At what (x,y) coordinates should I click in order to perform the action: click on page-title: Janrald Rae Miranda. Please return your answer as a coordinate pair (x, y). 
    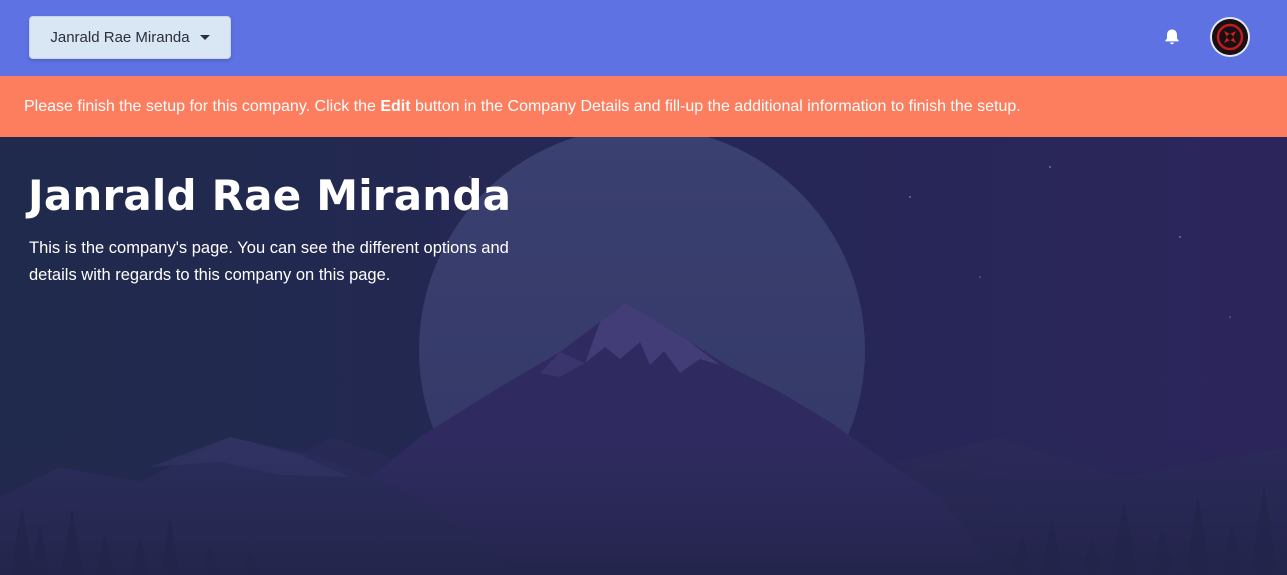
    Looking at the image, I should click on (270, 195).